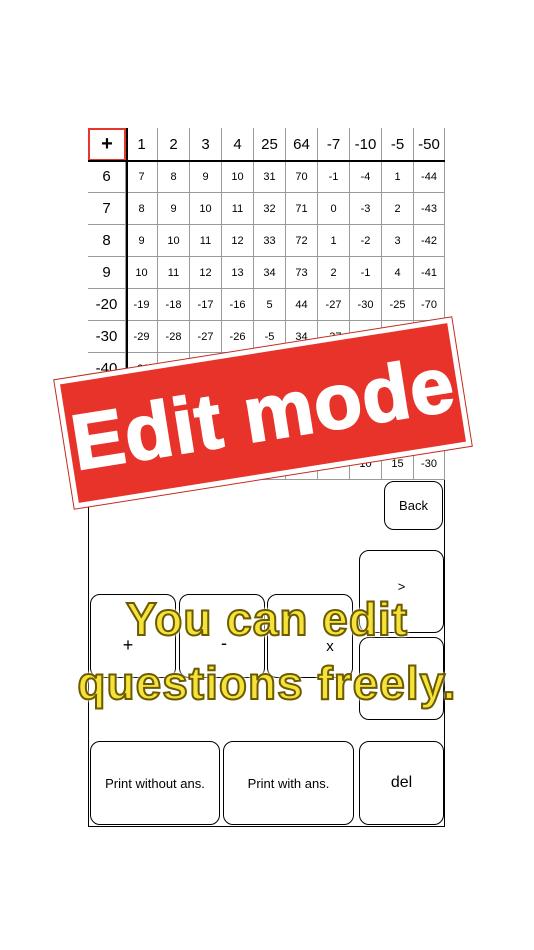 The image size is (534, 950). Describe the element at coordinates (270, 177) in the screenshot. I see `table-cell: 31` at that location.